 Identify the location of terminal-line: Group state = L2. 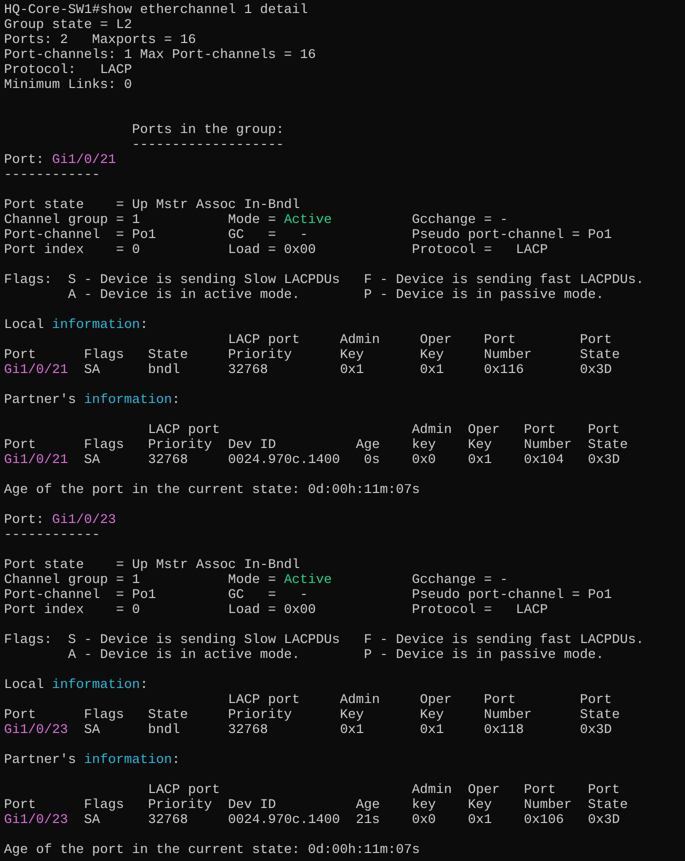
(68, 25).